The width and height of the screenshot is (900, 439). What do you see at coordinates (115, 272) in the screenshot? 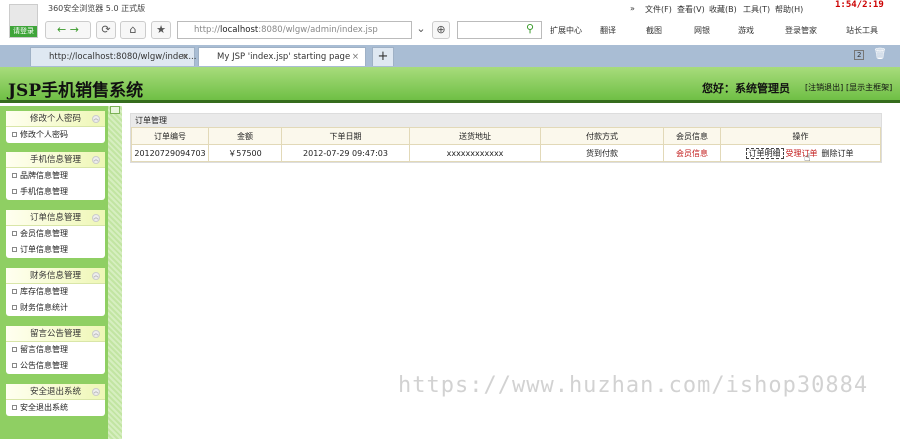
I see `sidebar-splitter` at bounding box center [115, 272].